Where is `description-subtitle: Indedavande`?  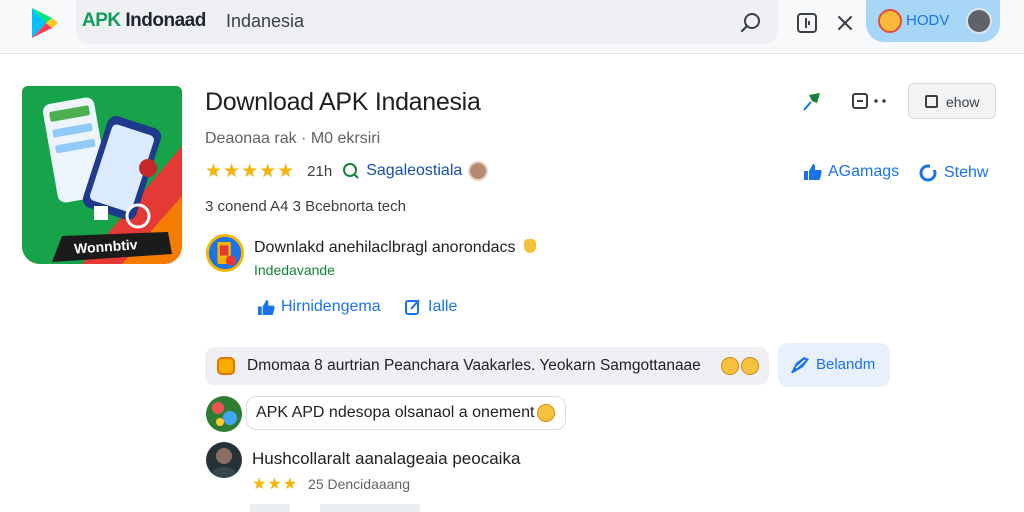 description-subtitle: Indedavande is located at coordinates (294, 270).